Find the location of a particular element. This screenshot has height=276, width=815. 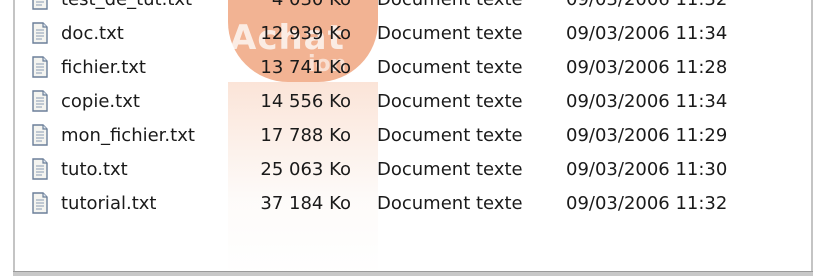

file-name: tuto.txt is located at coordinates (94, 170).